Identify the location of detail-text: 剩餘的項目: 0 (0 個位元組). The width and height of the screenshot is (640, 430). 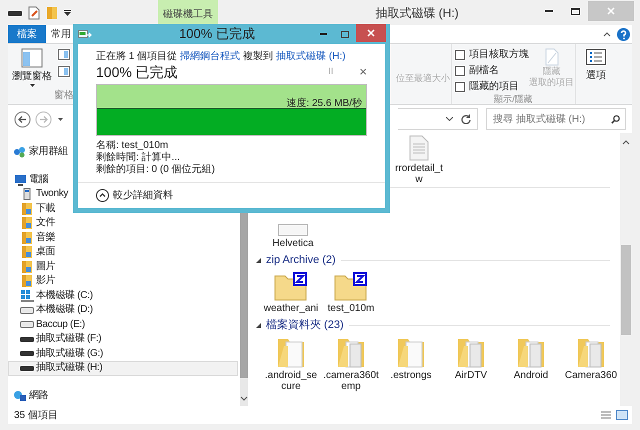
(156, 170).